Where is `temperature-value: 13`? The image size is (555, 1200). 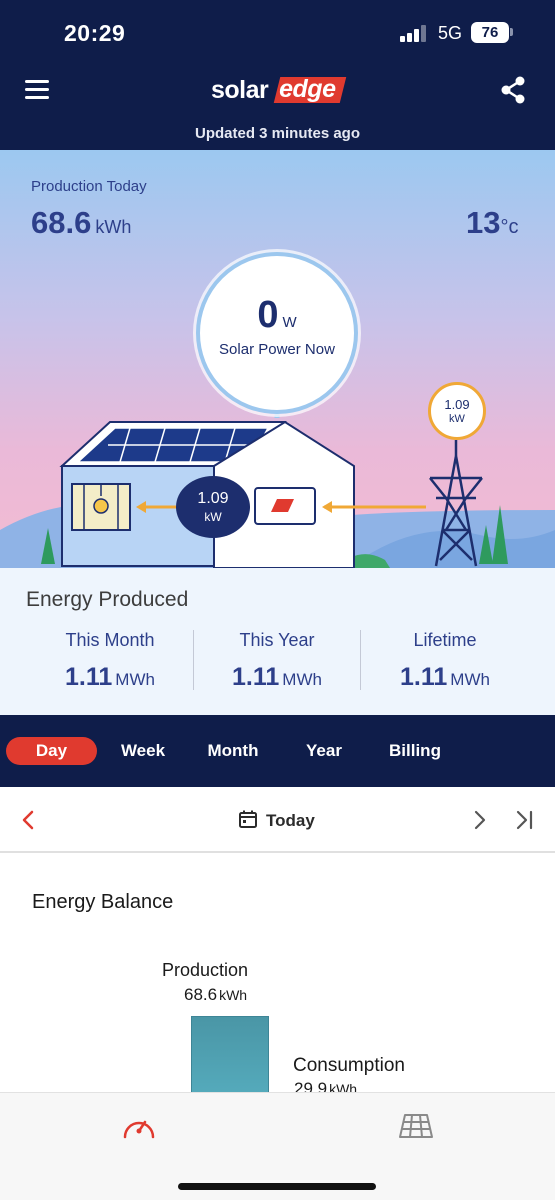 temperature-value: 13 is located at coordinates (483, 222).